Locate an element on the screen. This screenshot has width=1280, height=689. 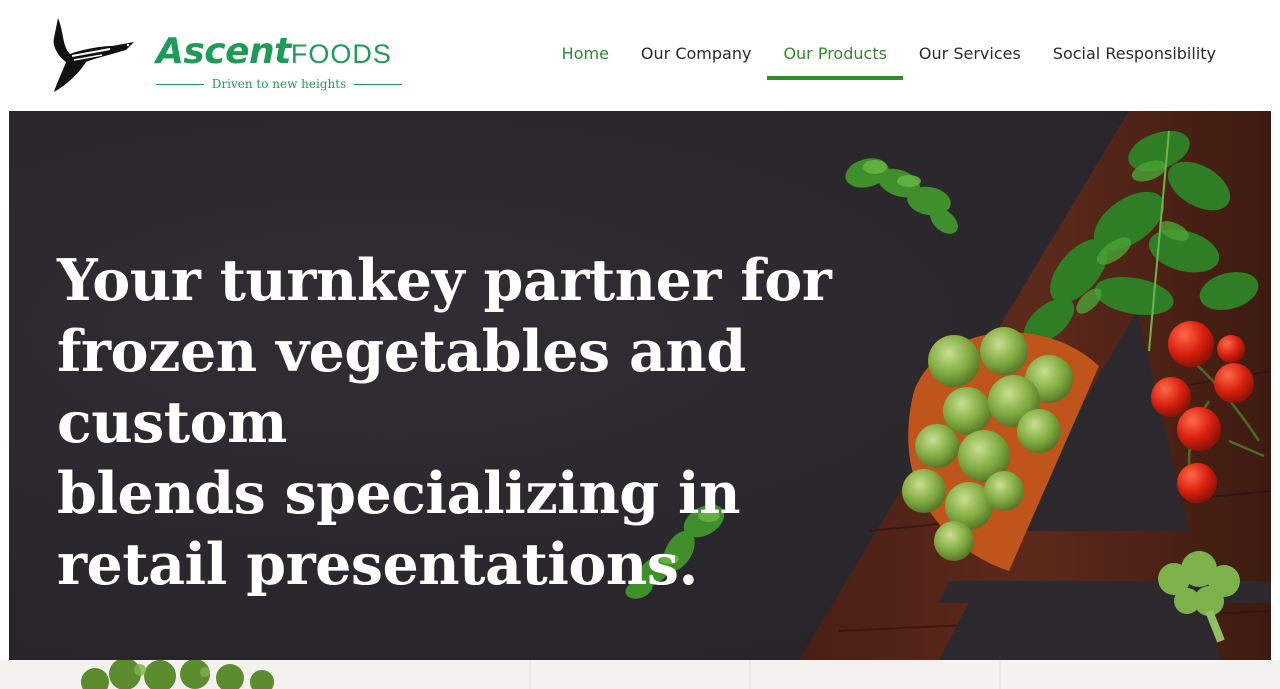
logo-tagline: Driven to new heights is located at coordinates (279, 84).